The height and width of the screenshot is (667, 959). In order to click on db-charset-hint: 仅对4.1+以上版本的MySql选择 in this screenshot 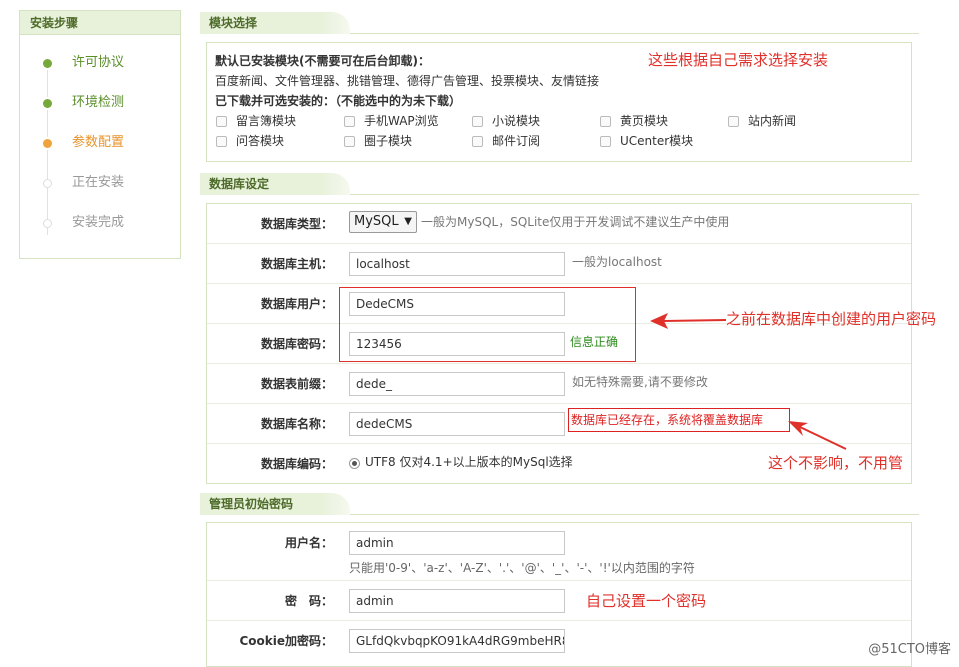, I will do `click(486, 462)`.